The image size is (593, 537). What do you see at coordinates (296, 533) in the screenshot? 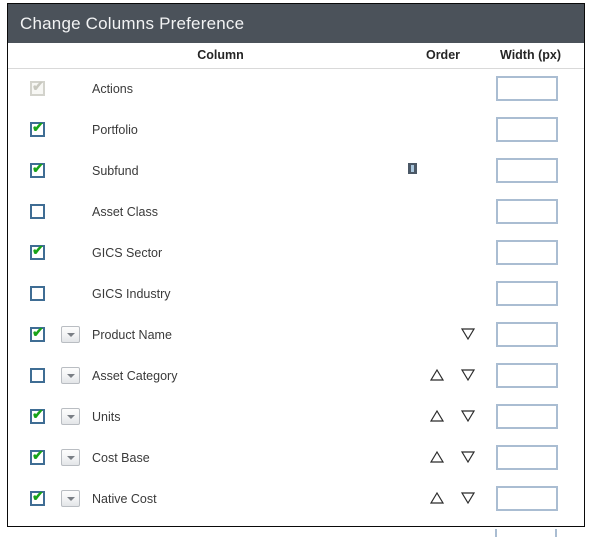
I see `clipped-next-row` at bounding box center [296, 533].